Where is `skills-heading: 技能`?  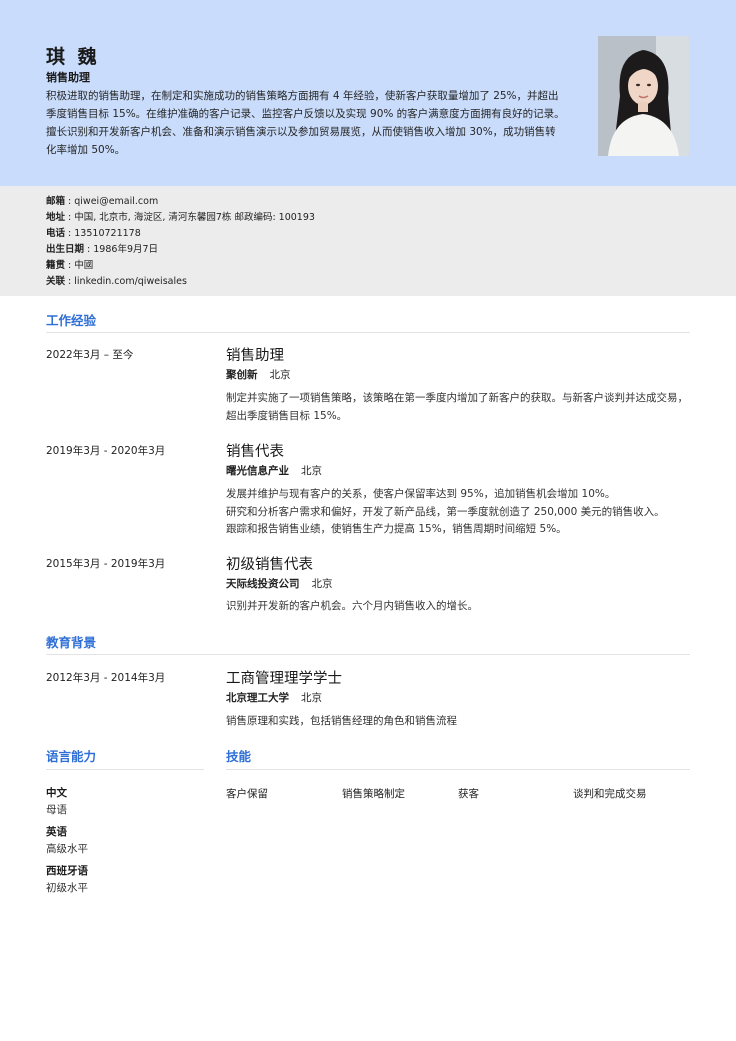
skills-heading: 技能 is located at coordinates (239, 756).